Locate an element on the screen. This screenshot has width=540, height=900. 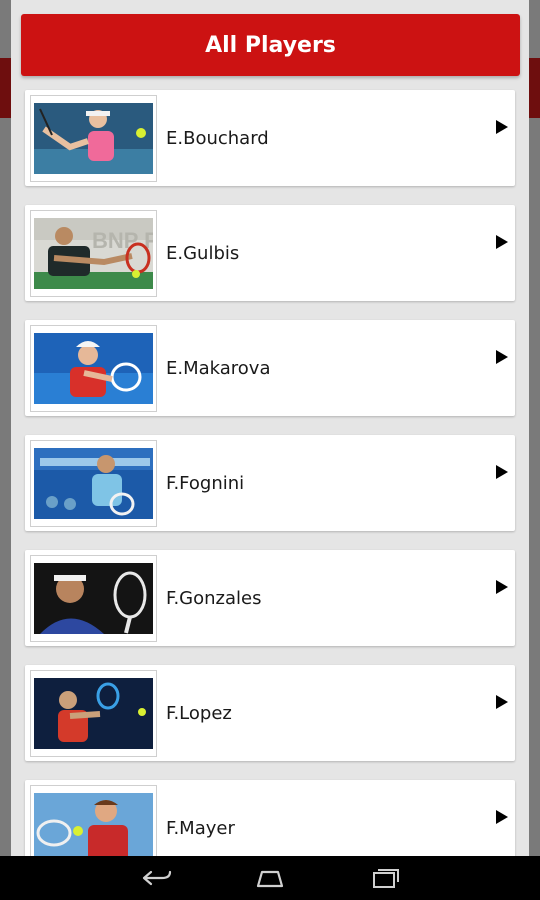
player-row-lopez: F.Lopez is located at coordinates (270, 713).